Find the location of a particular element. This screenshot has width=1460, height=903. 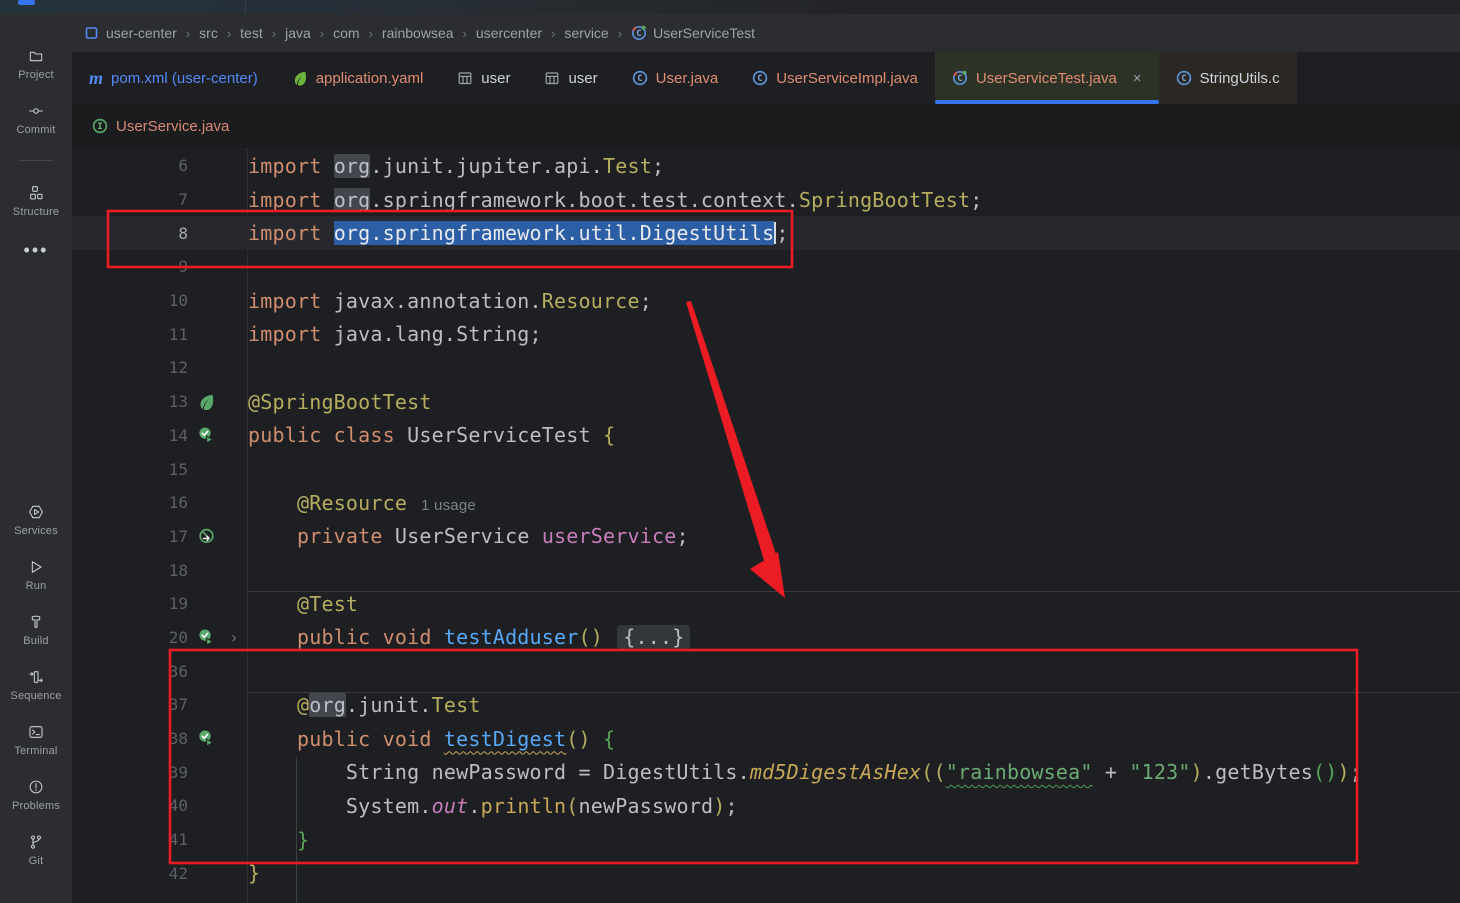

breadcrumb-label: com is located at coordinates (346, 33).